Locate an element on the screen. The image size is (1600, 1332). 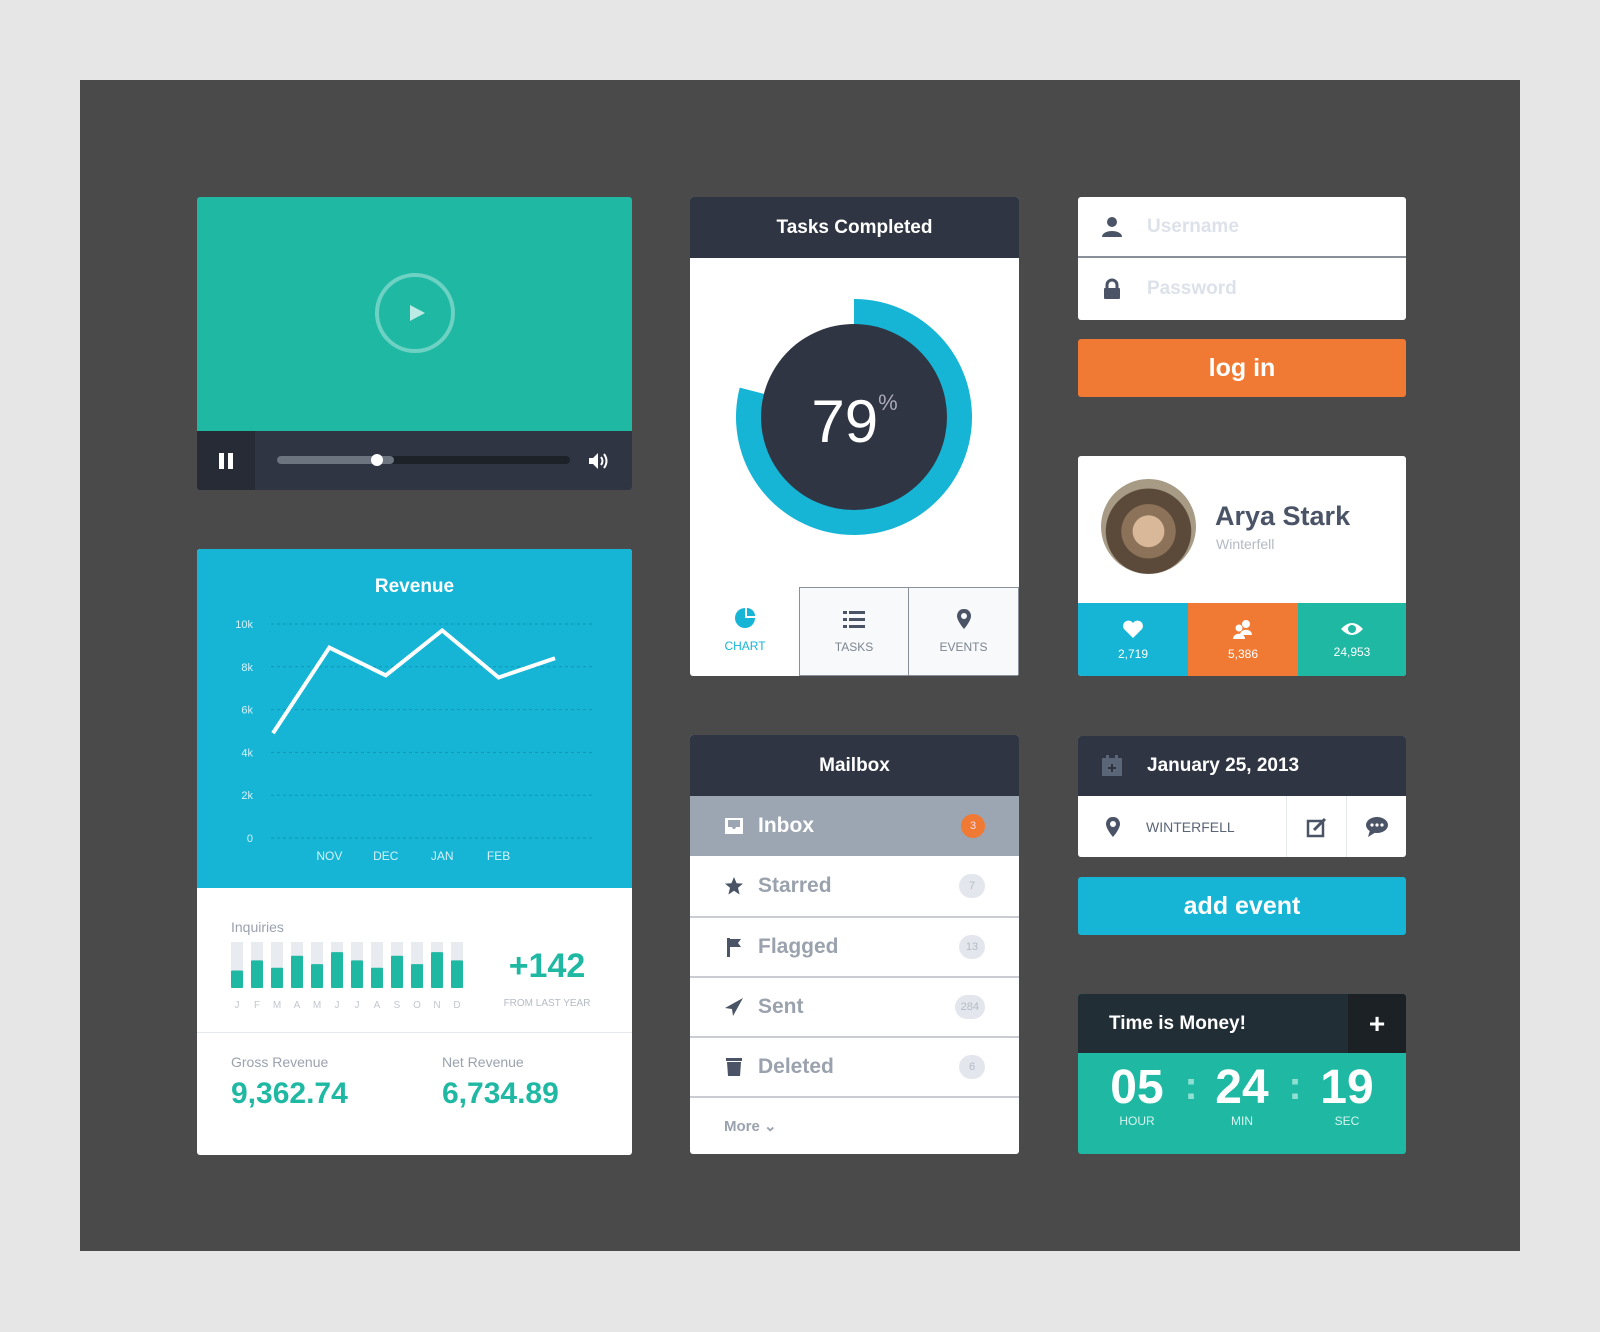
username-field: Username is located at coordinates (1242, 227).